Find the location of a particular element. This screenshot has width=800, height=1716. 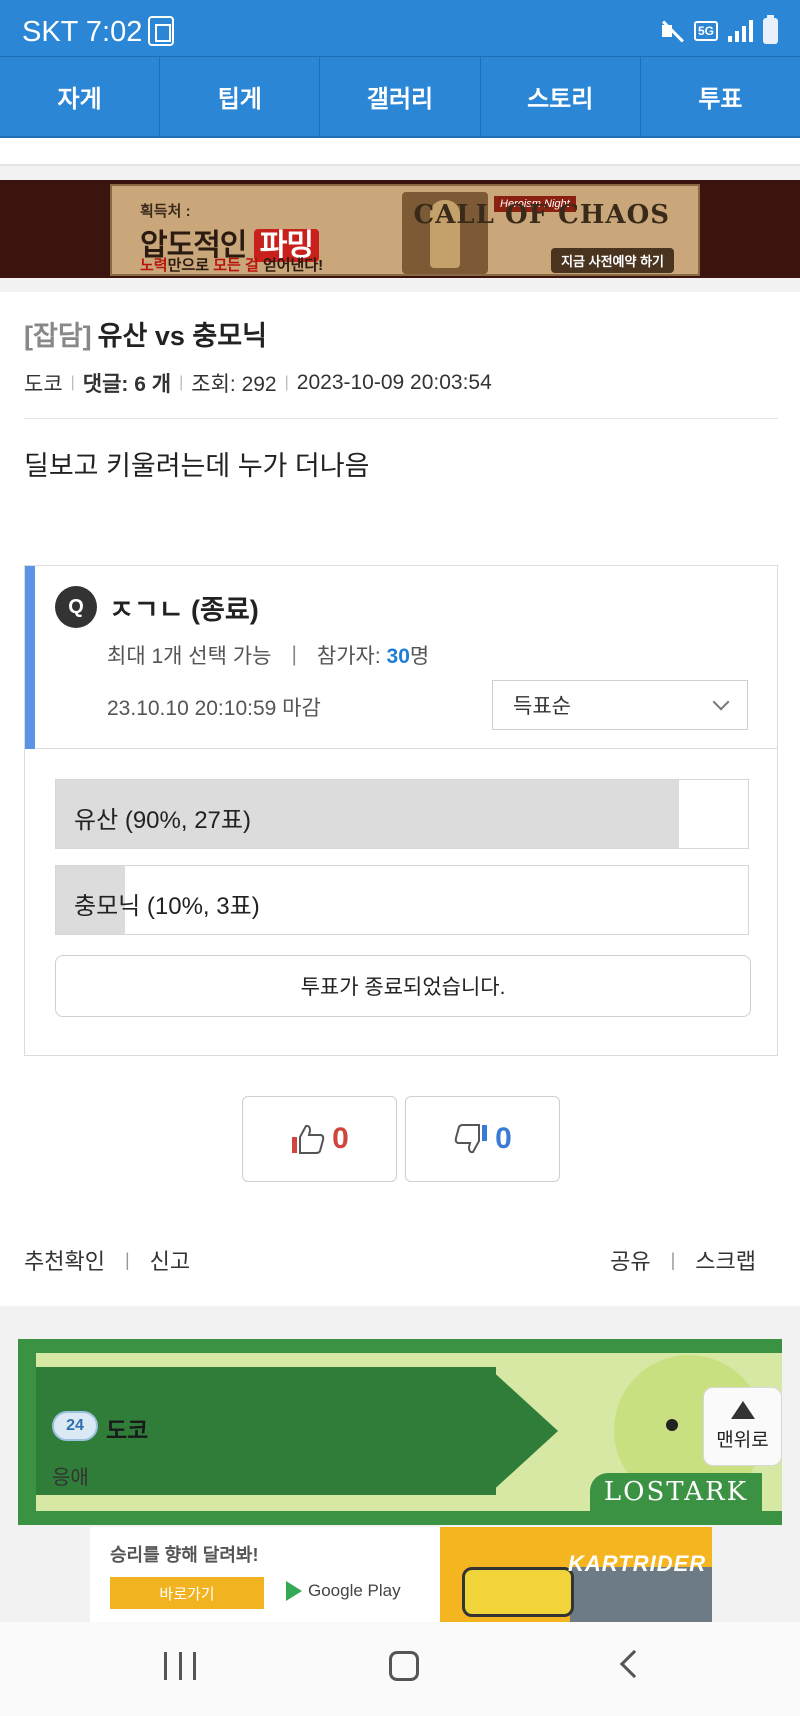

signal-icon is located at coordinates (740, 31).